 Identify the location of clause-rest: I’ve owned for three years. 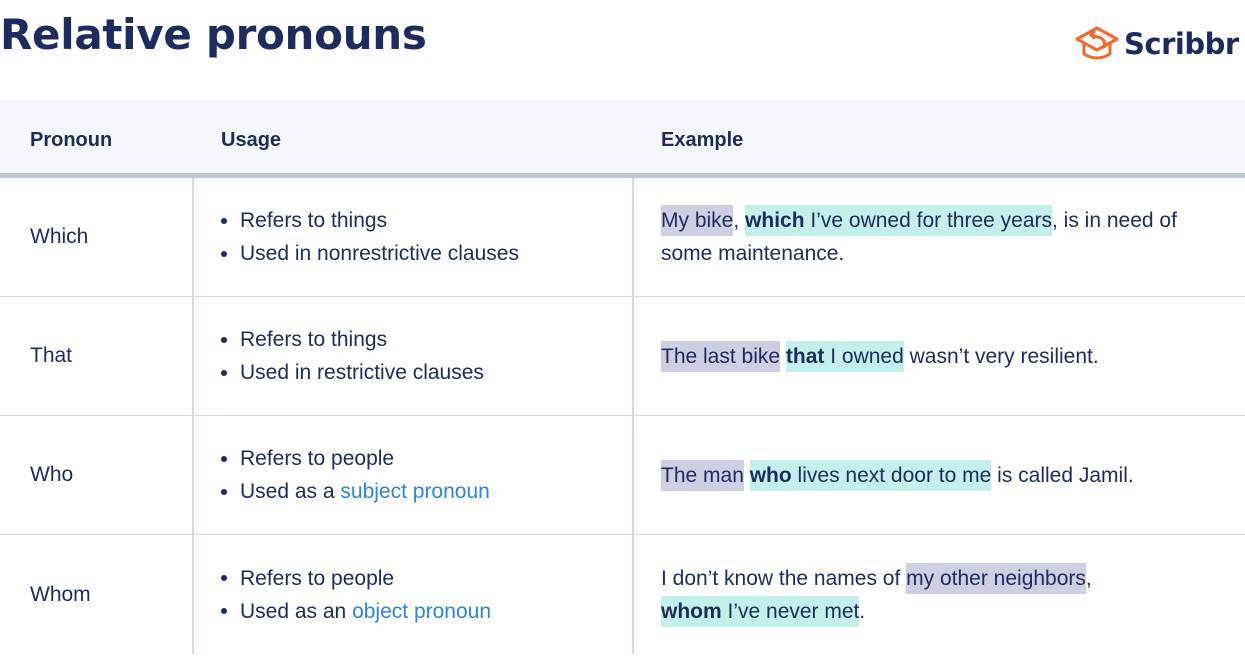
(928, 220).